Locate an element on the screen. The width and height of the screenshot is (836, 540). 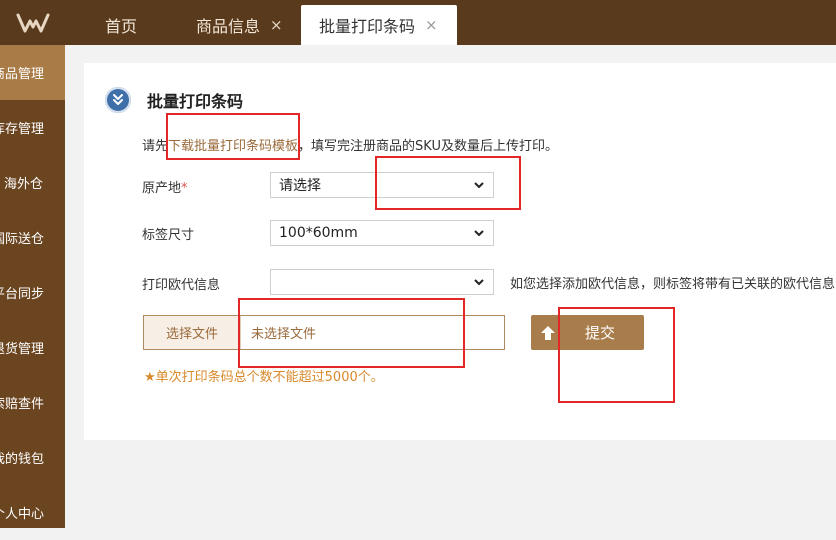
sidebar-item-label: 索赔查件 is located at coordinates (22, 404).